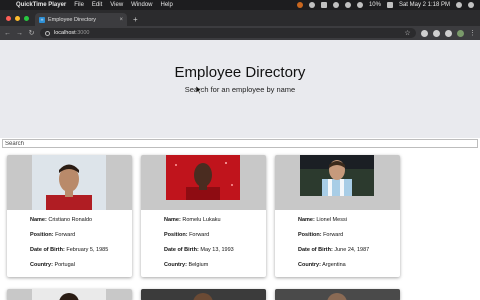 The image size is (480, 300). I want to click on employee-name: Cristiano Ronaldo, so click(70, 220).